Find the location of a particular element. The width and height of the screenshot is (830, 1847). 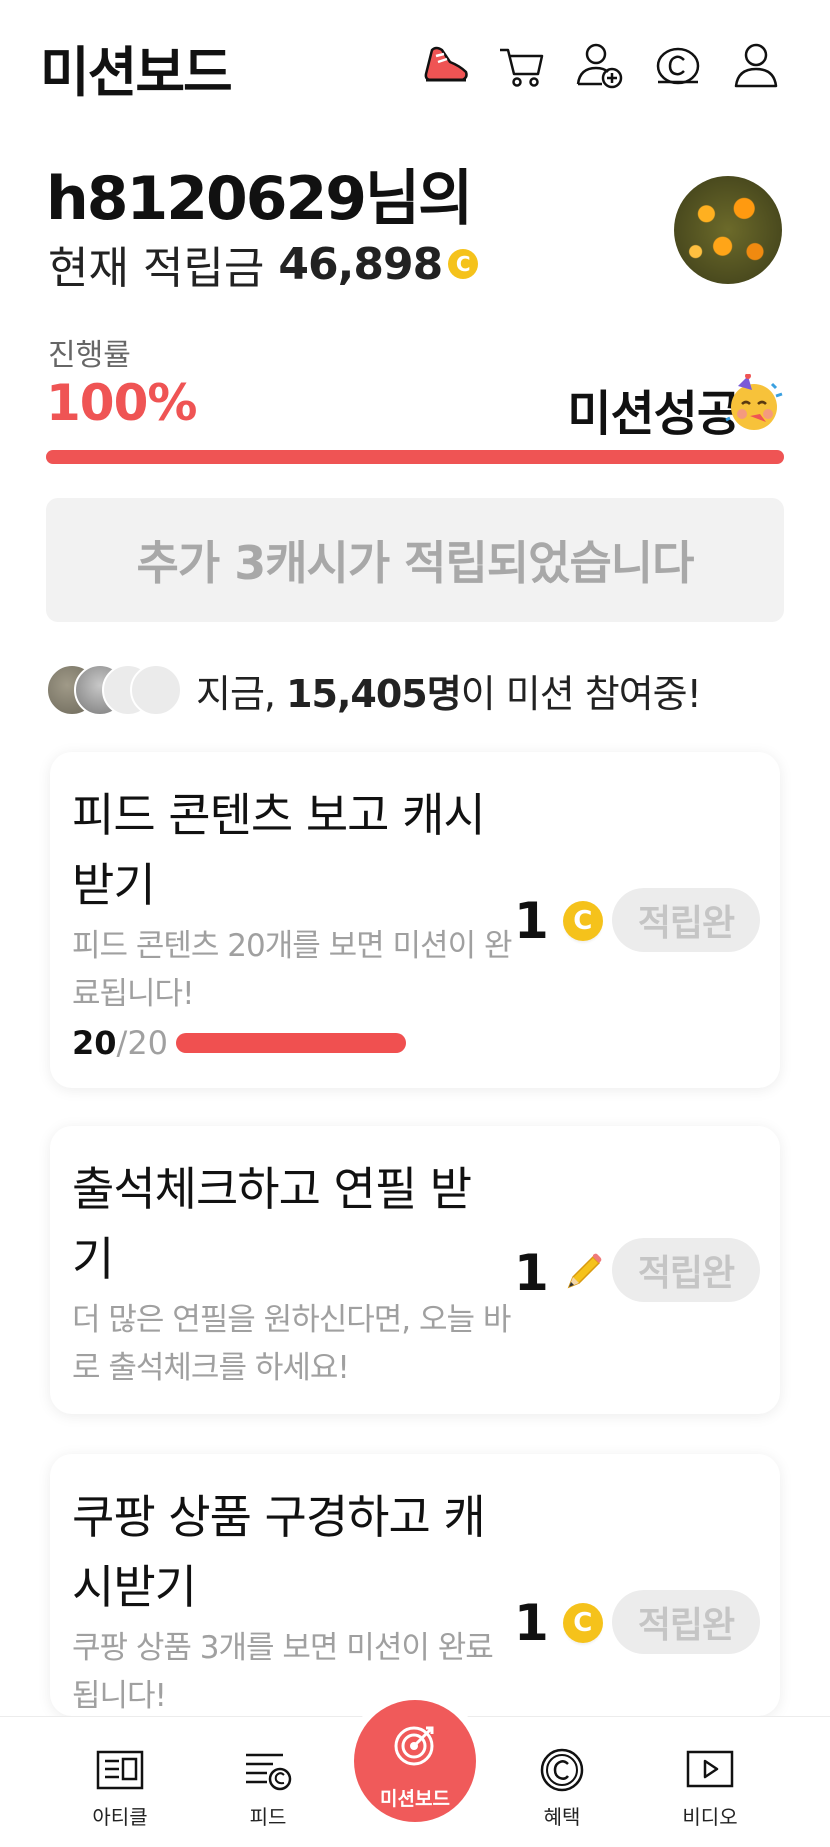

nav-item-feed: 피드 is located at coordinates (268, 1788).